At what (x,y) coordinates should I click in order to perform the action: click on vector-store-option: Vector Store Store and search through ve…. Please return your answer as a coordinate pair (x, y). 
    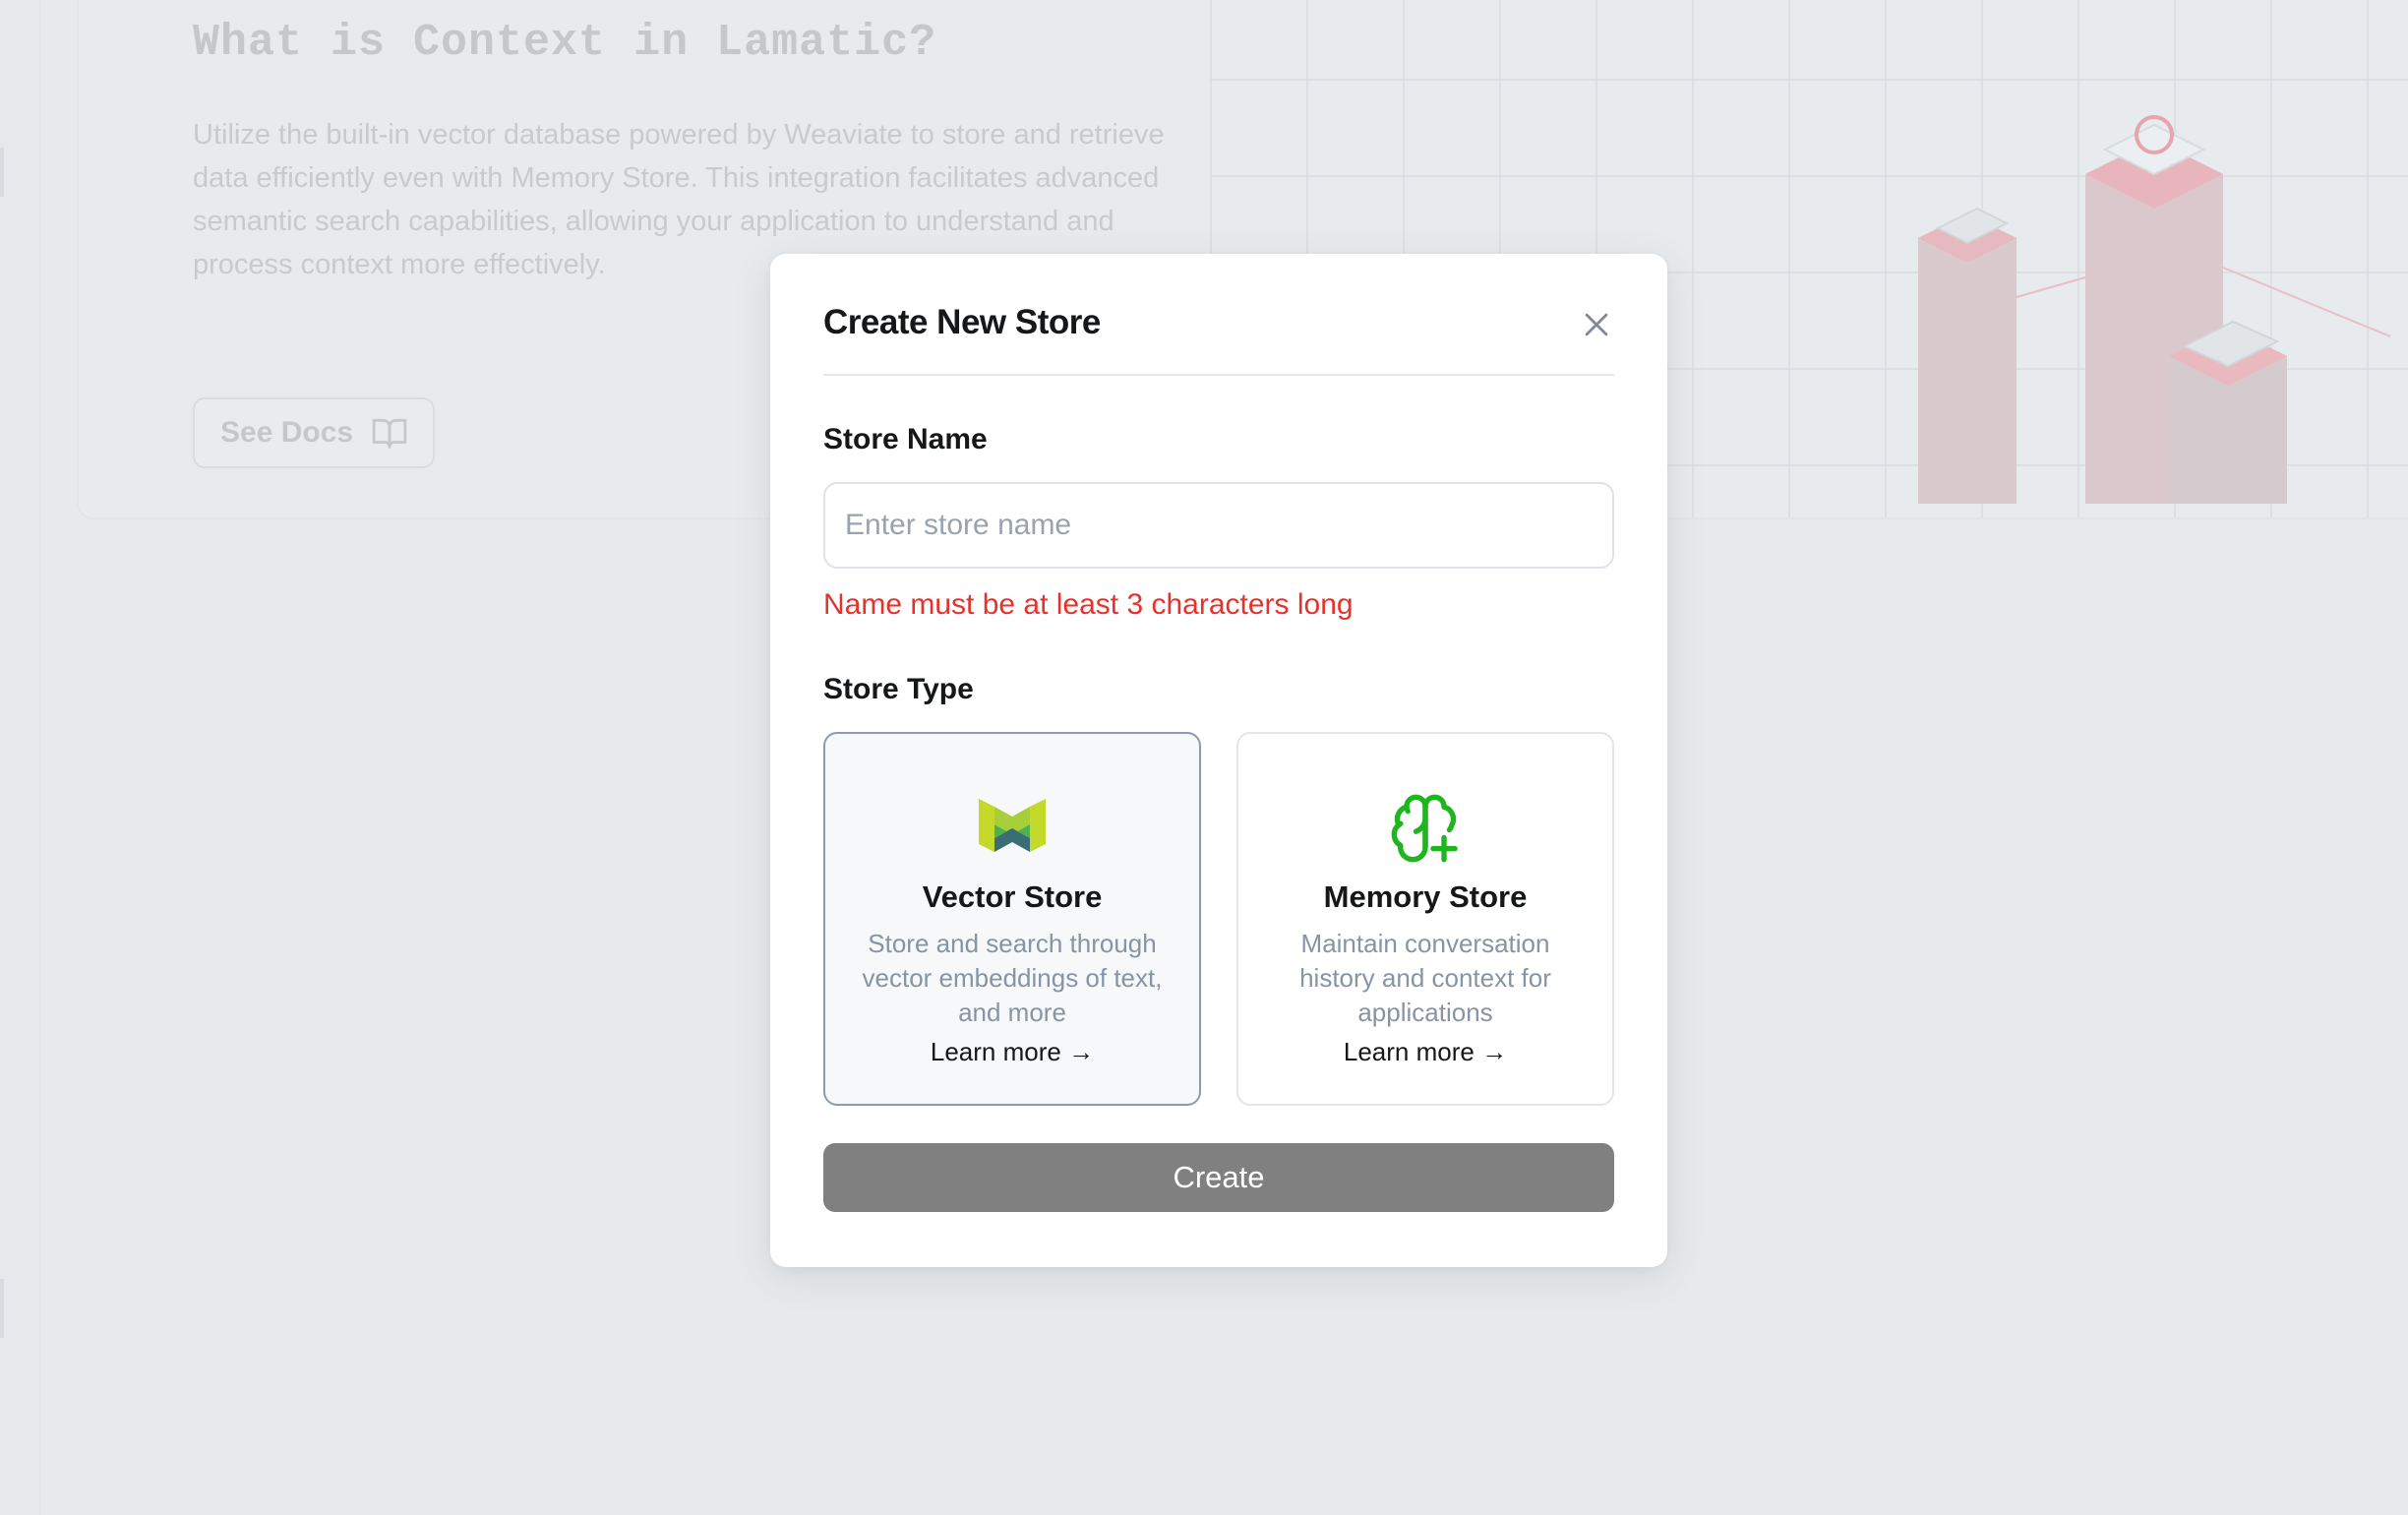
    Looking at the image, I should click on (1012, 919).